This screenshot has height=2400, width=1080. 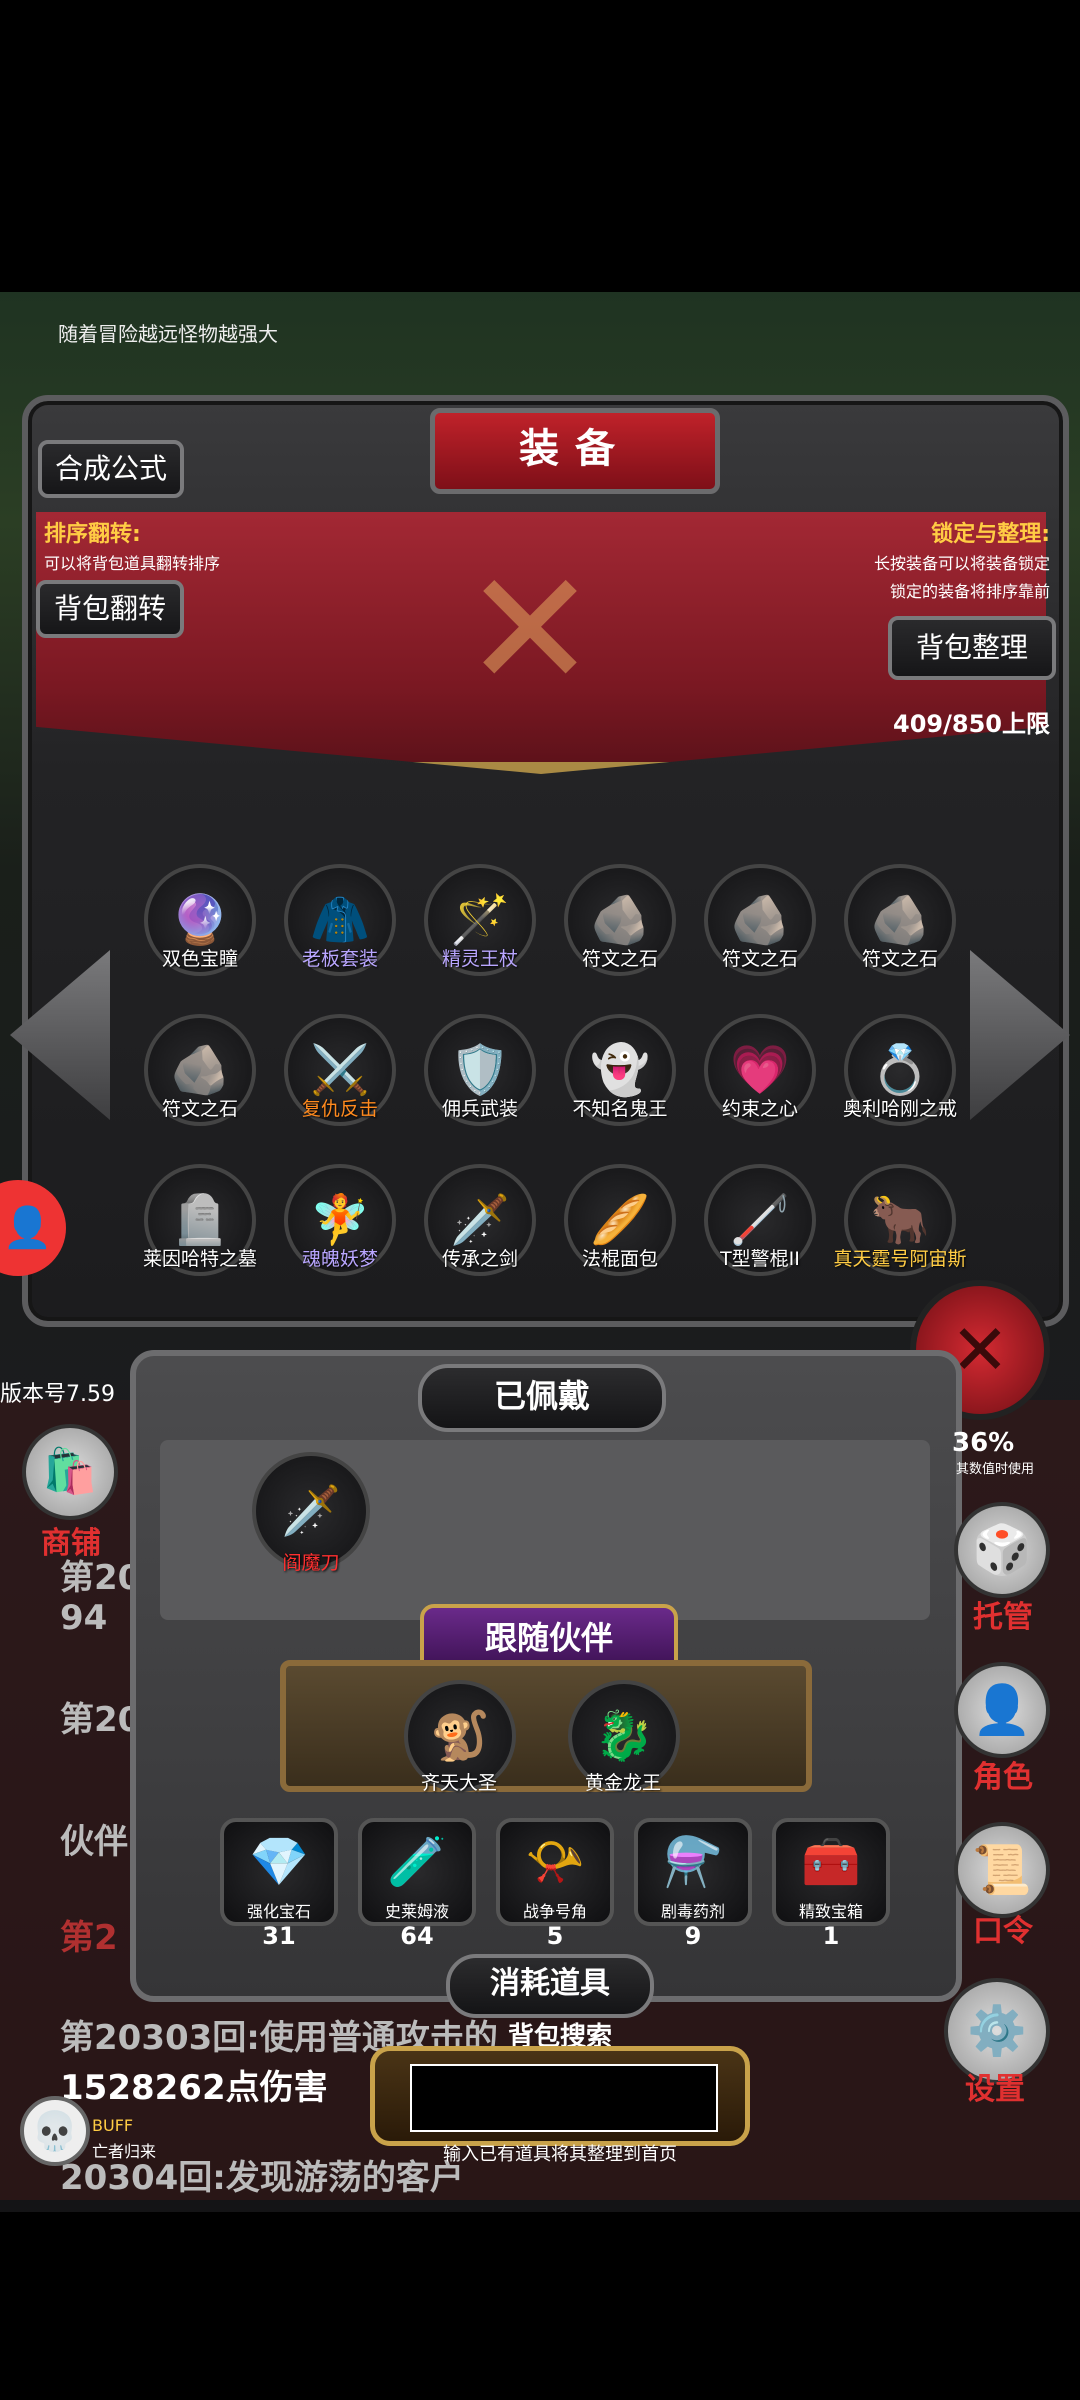 I want to click on gear-icon: ⚙️, so click(x=997, y=2031).